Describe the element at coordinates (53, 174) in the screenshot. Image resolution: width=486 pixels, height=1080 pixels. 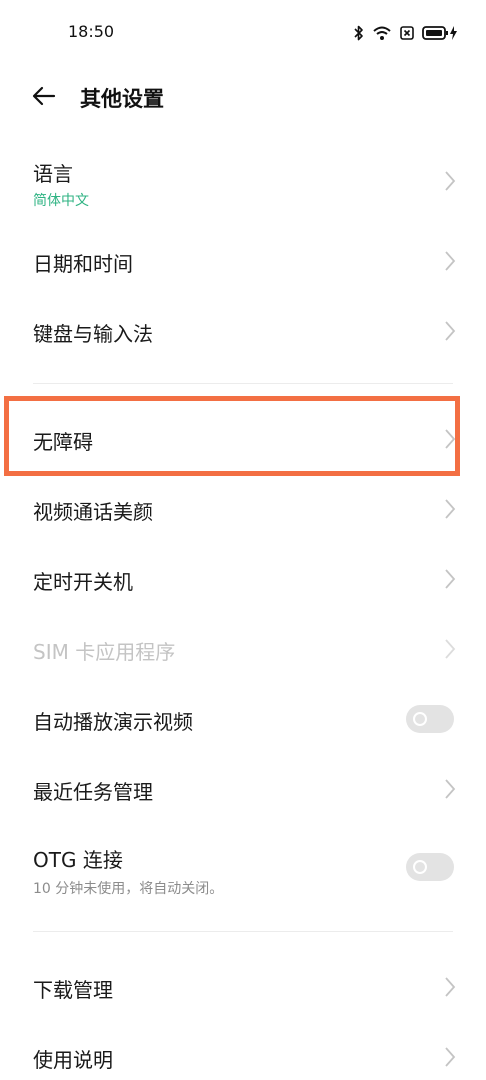
I see `settings-item-label: 语言` at that location.